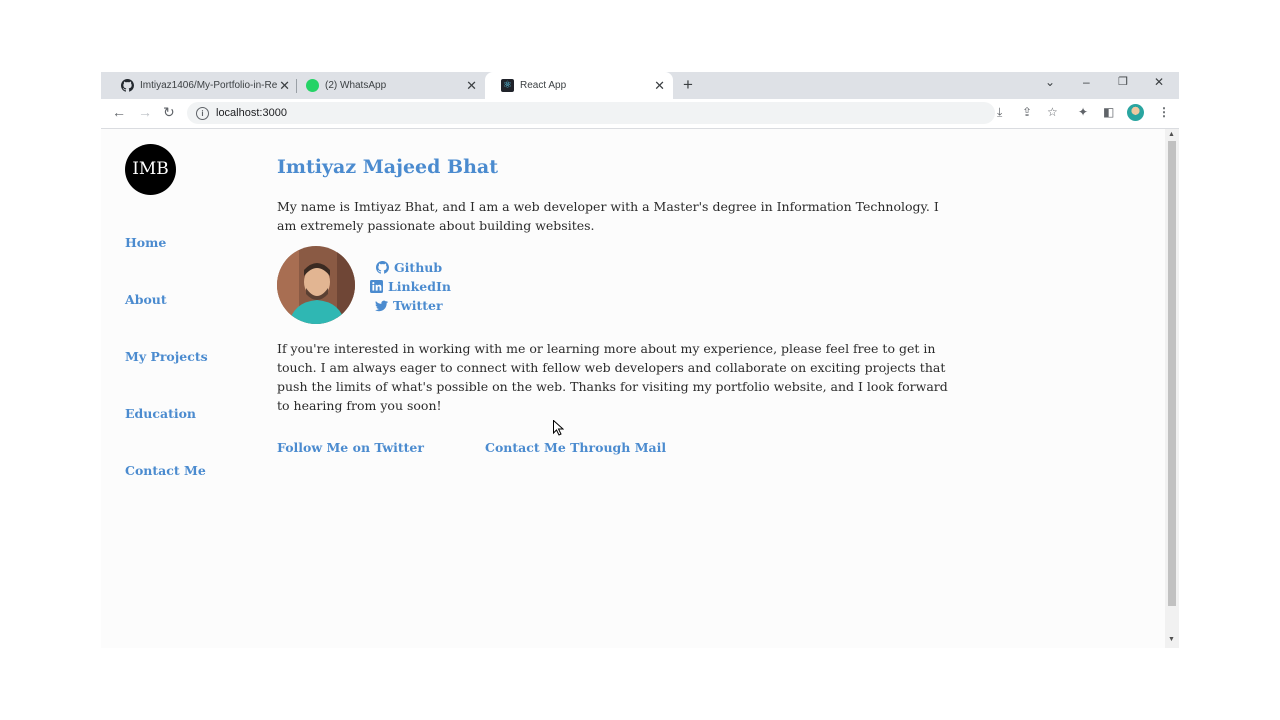  Describe the element at coordinates (165, 470) in the screenshot. I see `nav-contact-me: Contact Me` at that location.